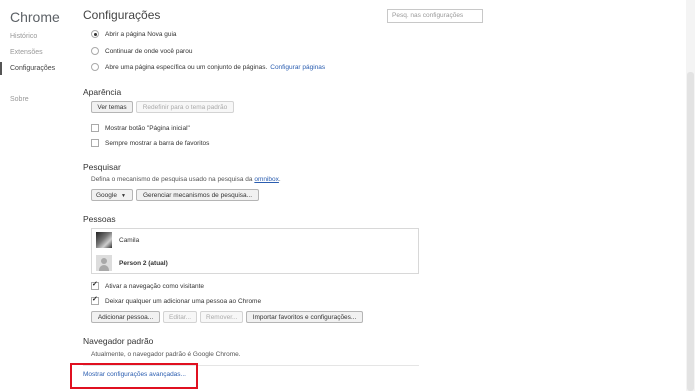 The height and width of the screenshot is (391, 695). What do you see at coordinates (102, 167) in the screenshot?
I see `section-title-search: Pesquisar` at bounding box center [102, 167].